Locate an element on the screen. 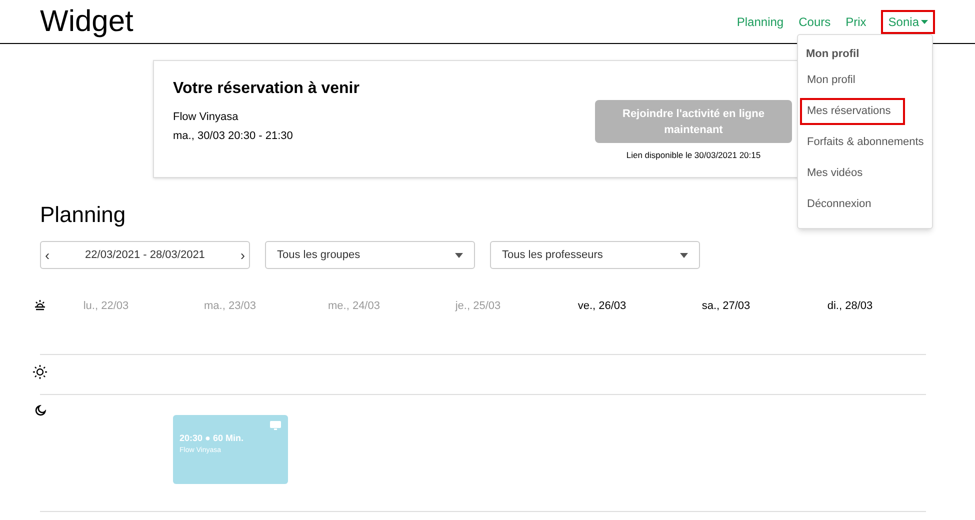 The width and height of the screenshot is (975, 520). next-week-button: › is located at coordinates (242, 255).